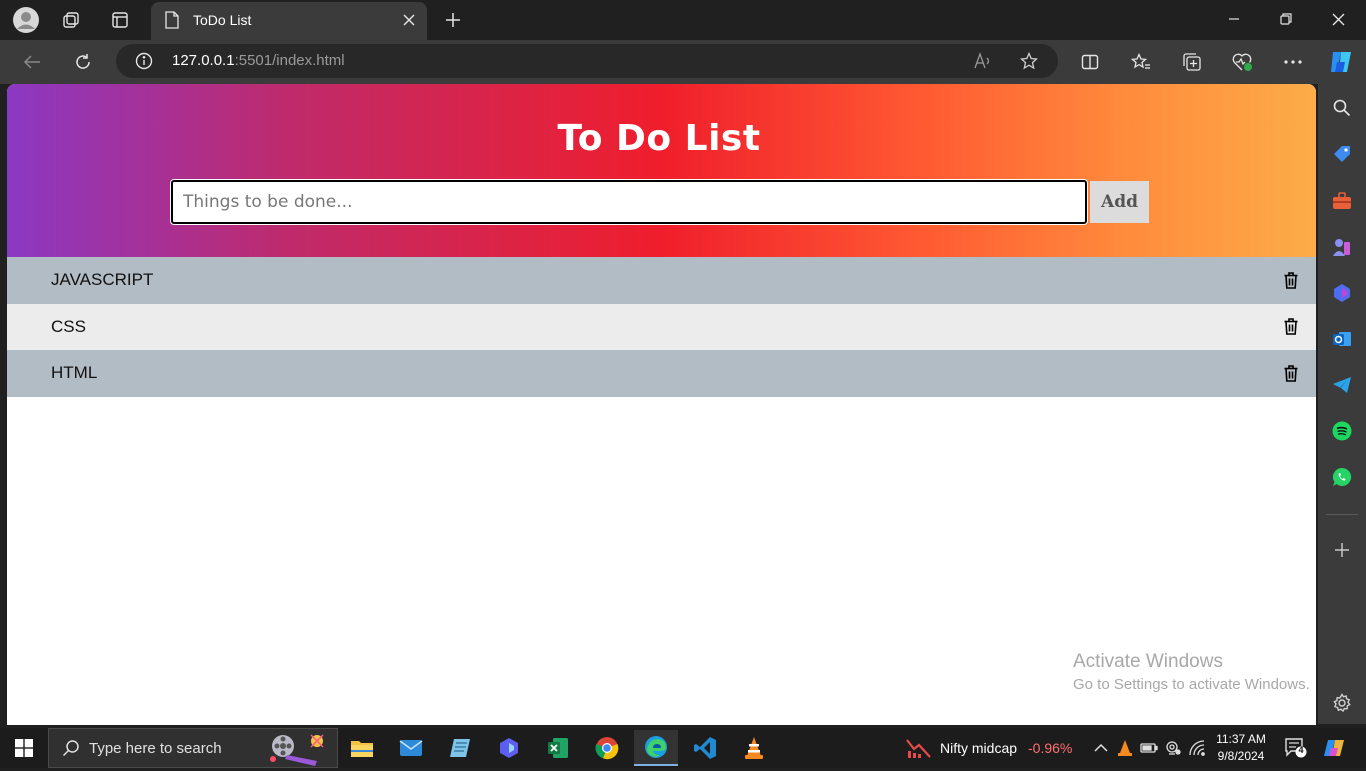 The image size is (1366, 771). What do you see at coordinates (1234, 19) in the screenshot?
I see `minimize-icon` at bounding box center [1234, 19].